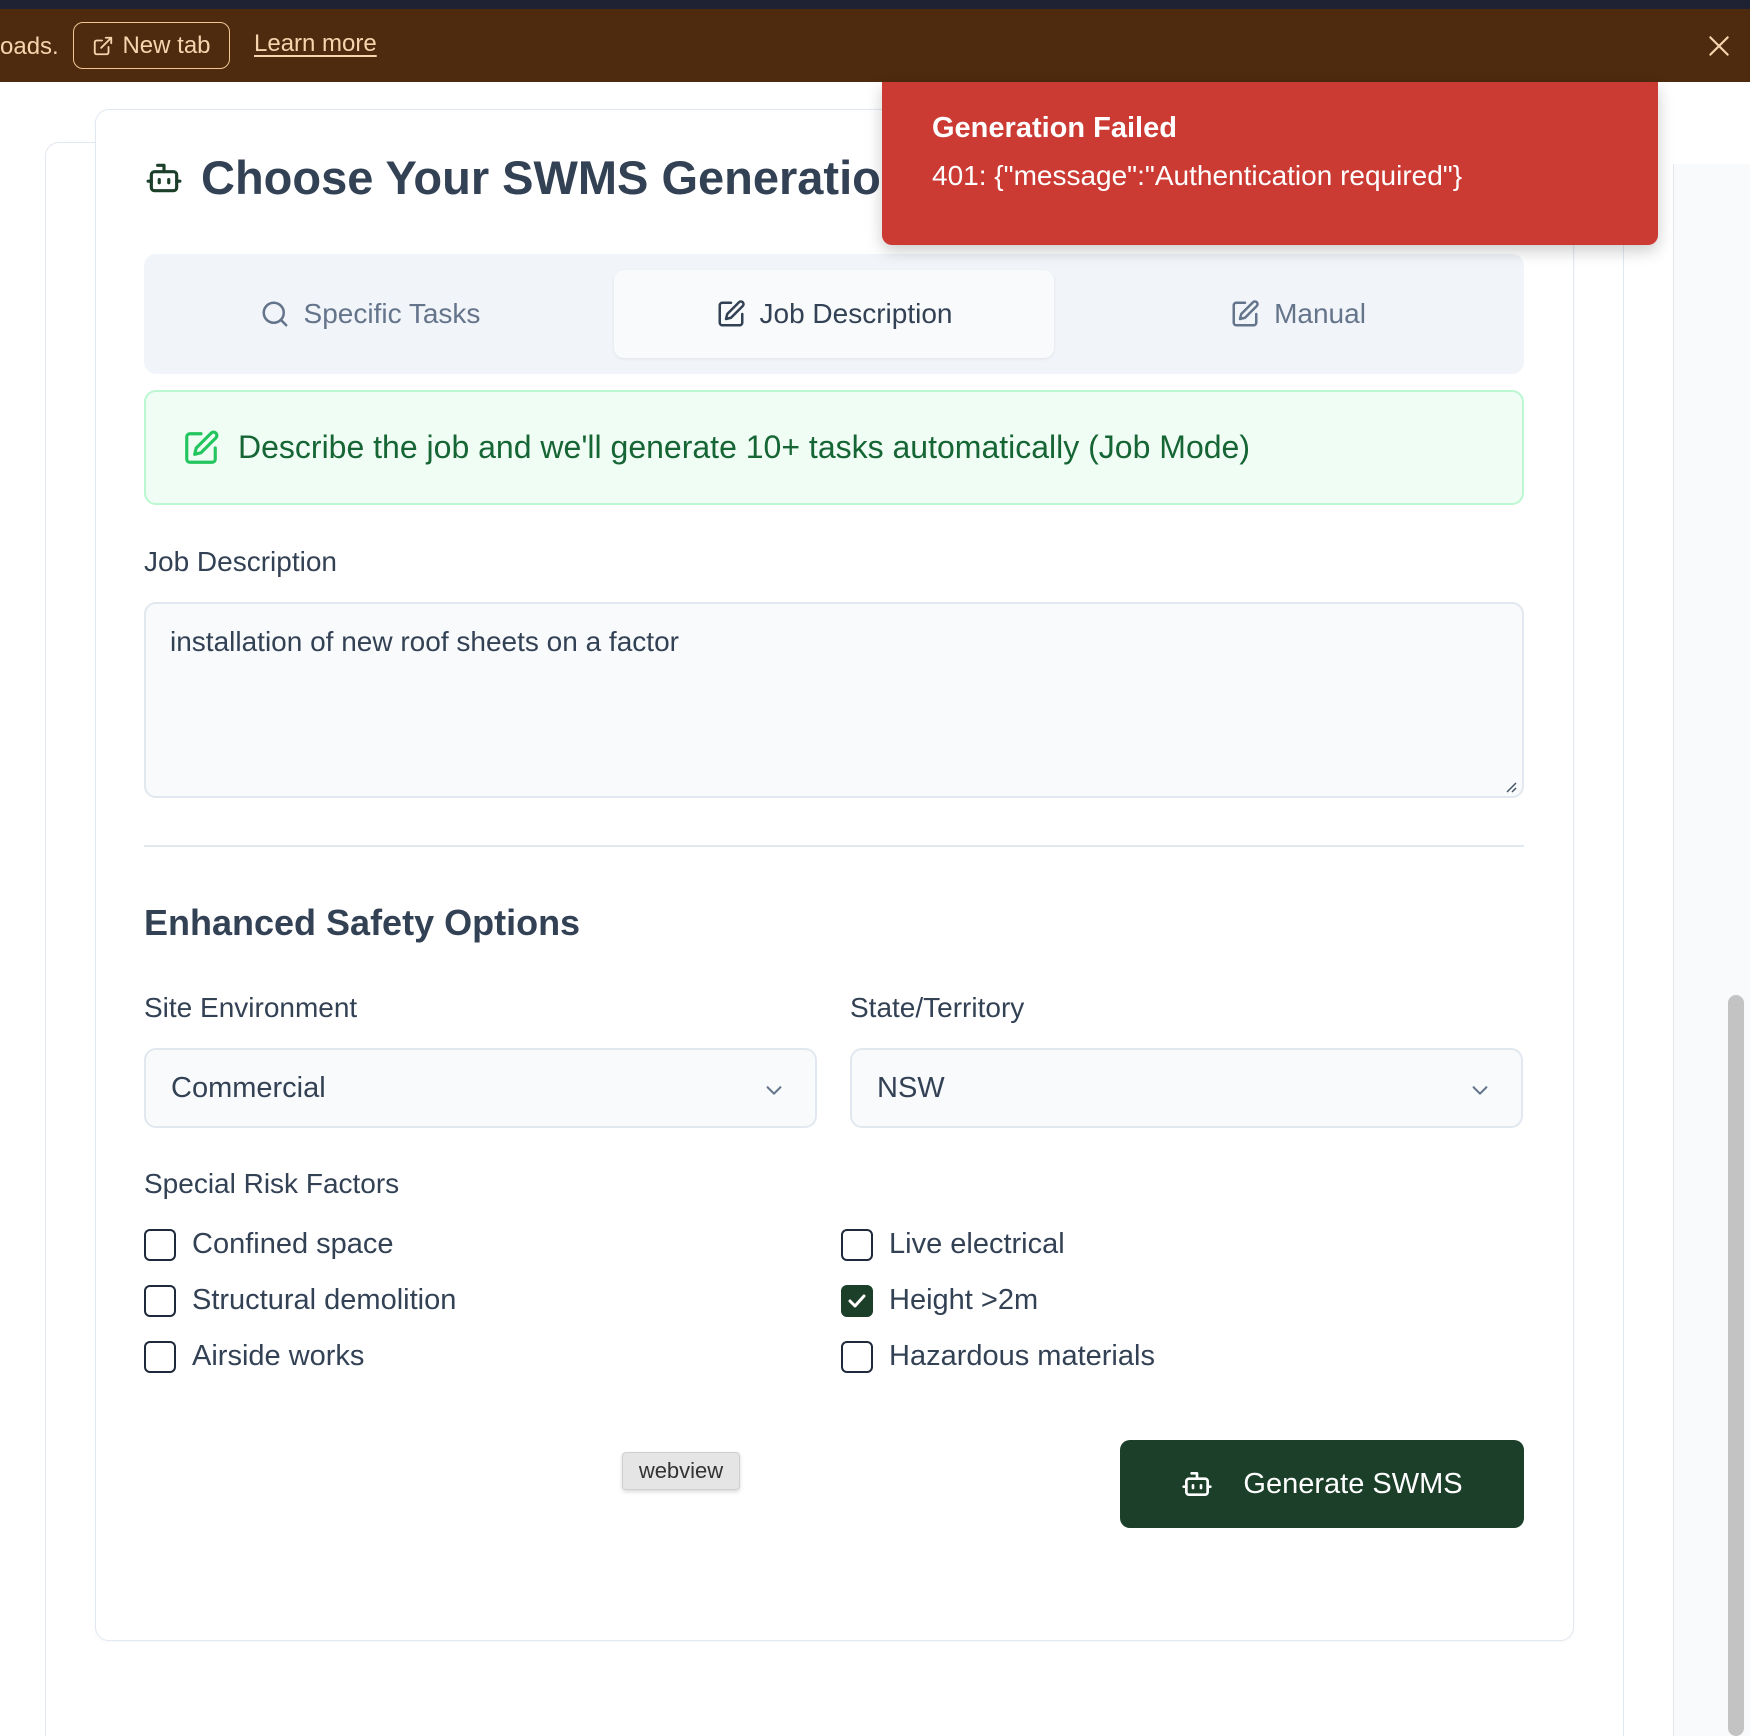 The image size is (1750, 1736). What do you see at coordinates (278, 1356) in the screenshot?
I see `checkbox-label: Airside works` at bounding box center [278, 1356].